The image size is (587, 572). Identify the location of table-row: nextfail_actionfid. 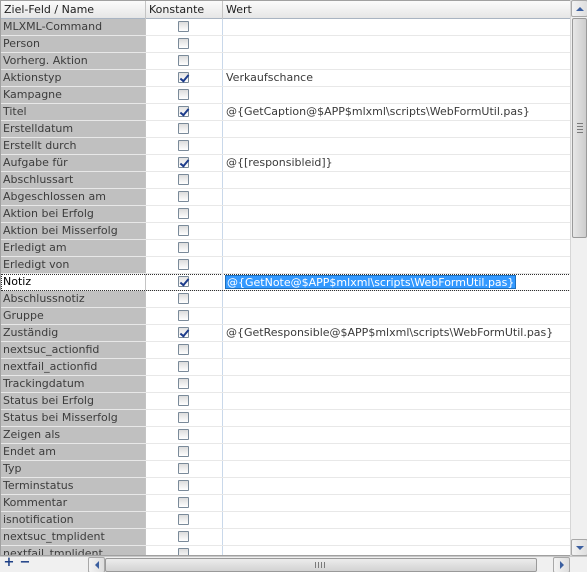
(285, 367).